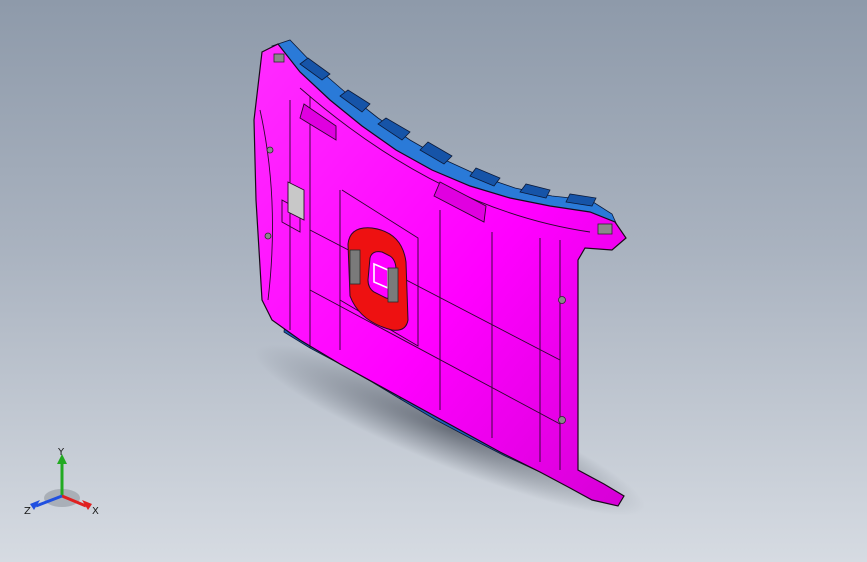 This screenshot has height=562, width=867. I want to click on pad-left, so click(355, 267).